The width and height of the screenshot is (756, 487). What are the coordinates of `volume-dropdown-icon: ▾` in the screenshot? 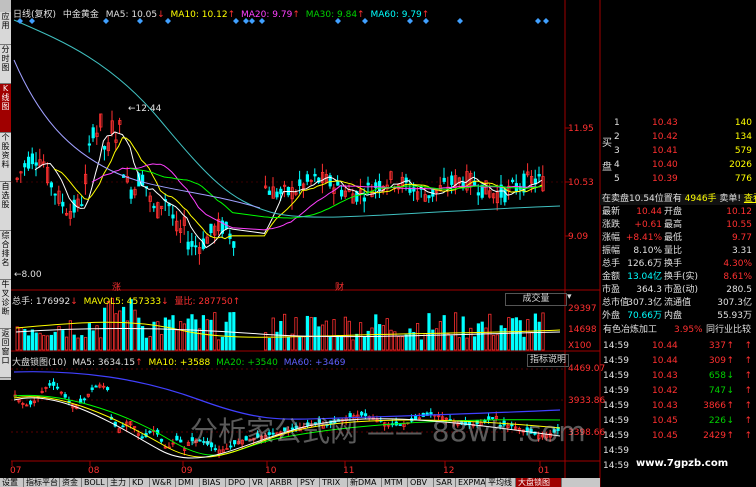 It's located at (569, 297).